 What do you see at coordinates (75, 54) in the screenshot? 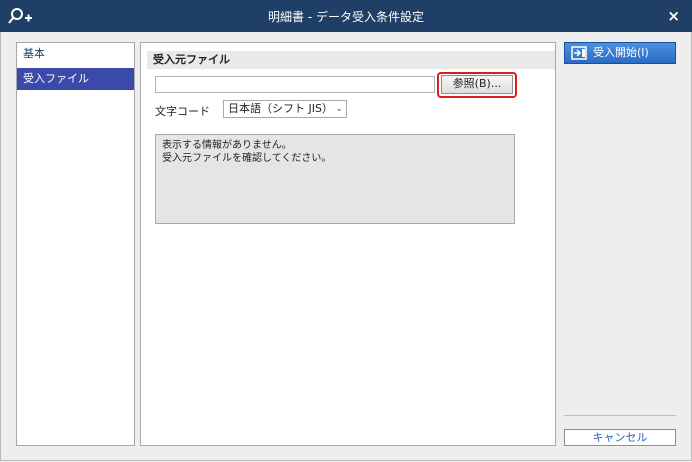
I see `sidebar-item-basic: 基本` at bounding box center [75, 54].